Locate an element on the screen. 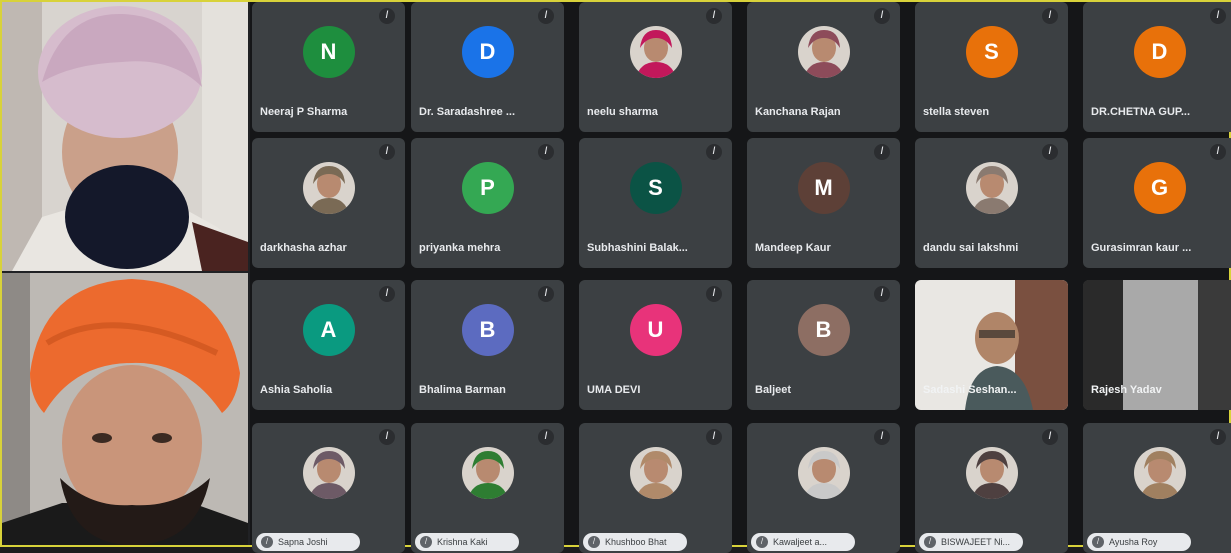 This screenshot has height=553, width=1231. participant-name: Mandeep Kaur is located at coordinates (793, 248).